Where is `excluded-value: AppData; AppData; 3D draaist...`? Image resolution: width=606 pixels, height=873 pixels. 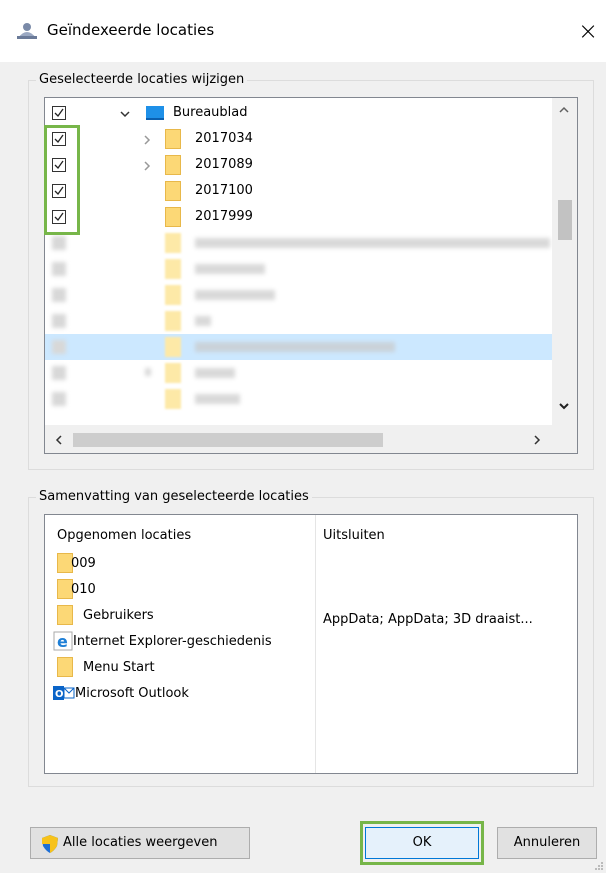
excluded-value: AppData; AppData; 3D draaist... is located at coordinates (428, 619).